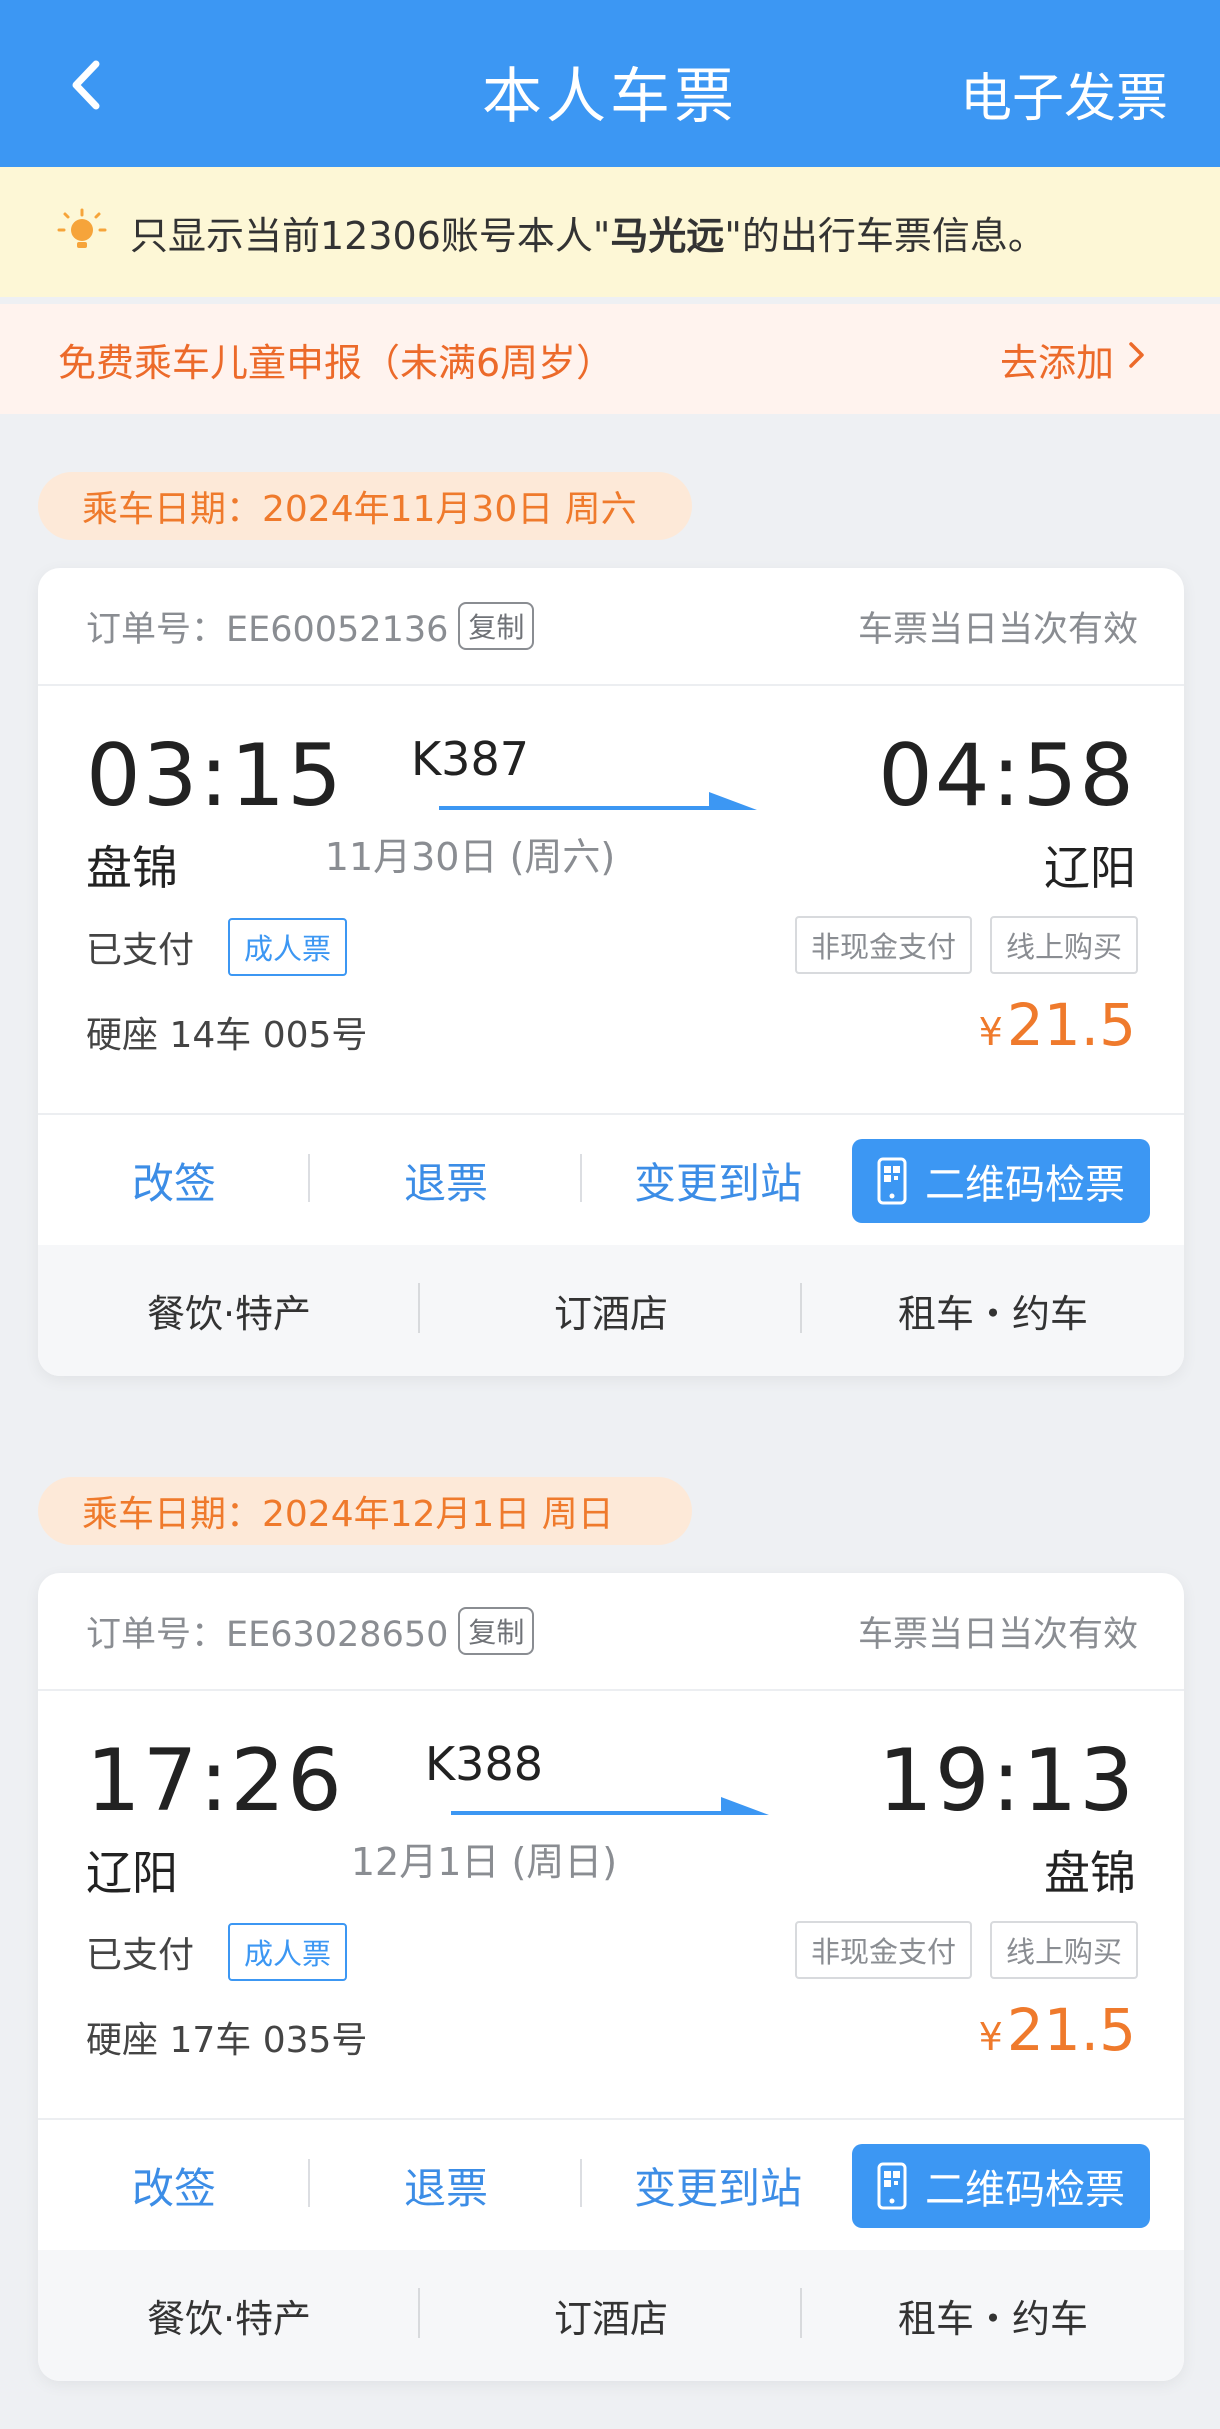  I want to click on seat-info: 硬座 14车 005号, so click(227, 1035).